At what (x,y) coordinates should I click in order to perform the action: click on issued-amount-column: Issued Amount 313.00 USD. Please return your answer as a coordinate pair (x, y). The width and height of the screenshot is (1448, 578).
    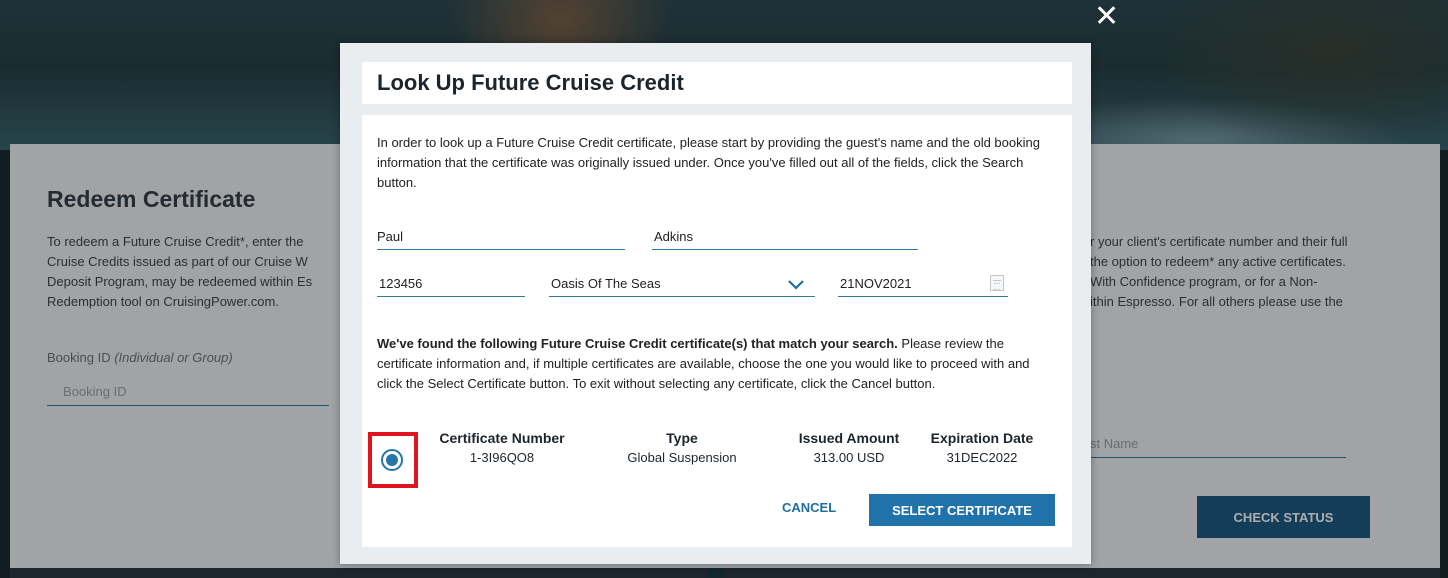
    Looking at the image, I should click on (849, 447).